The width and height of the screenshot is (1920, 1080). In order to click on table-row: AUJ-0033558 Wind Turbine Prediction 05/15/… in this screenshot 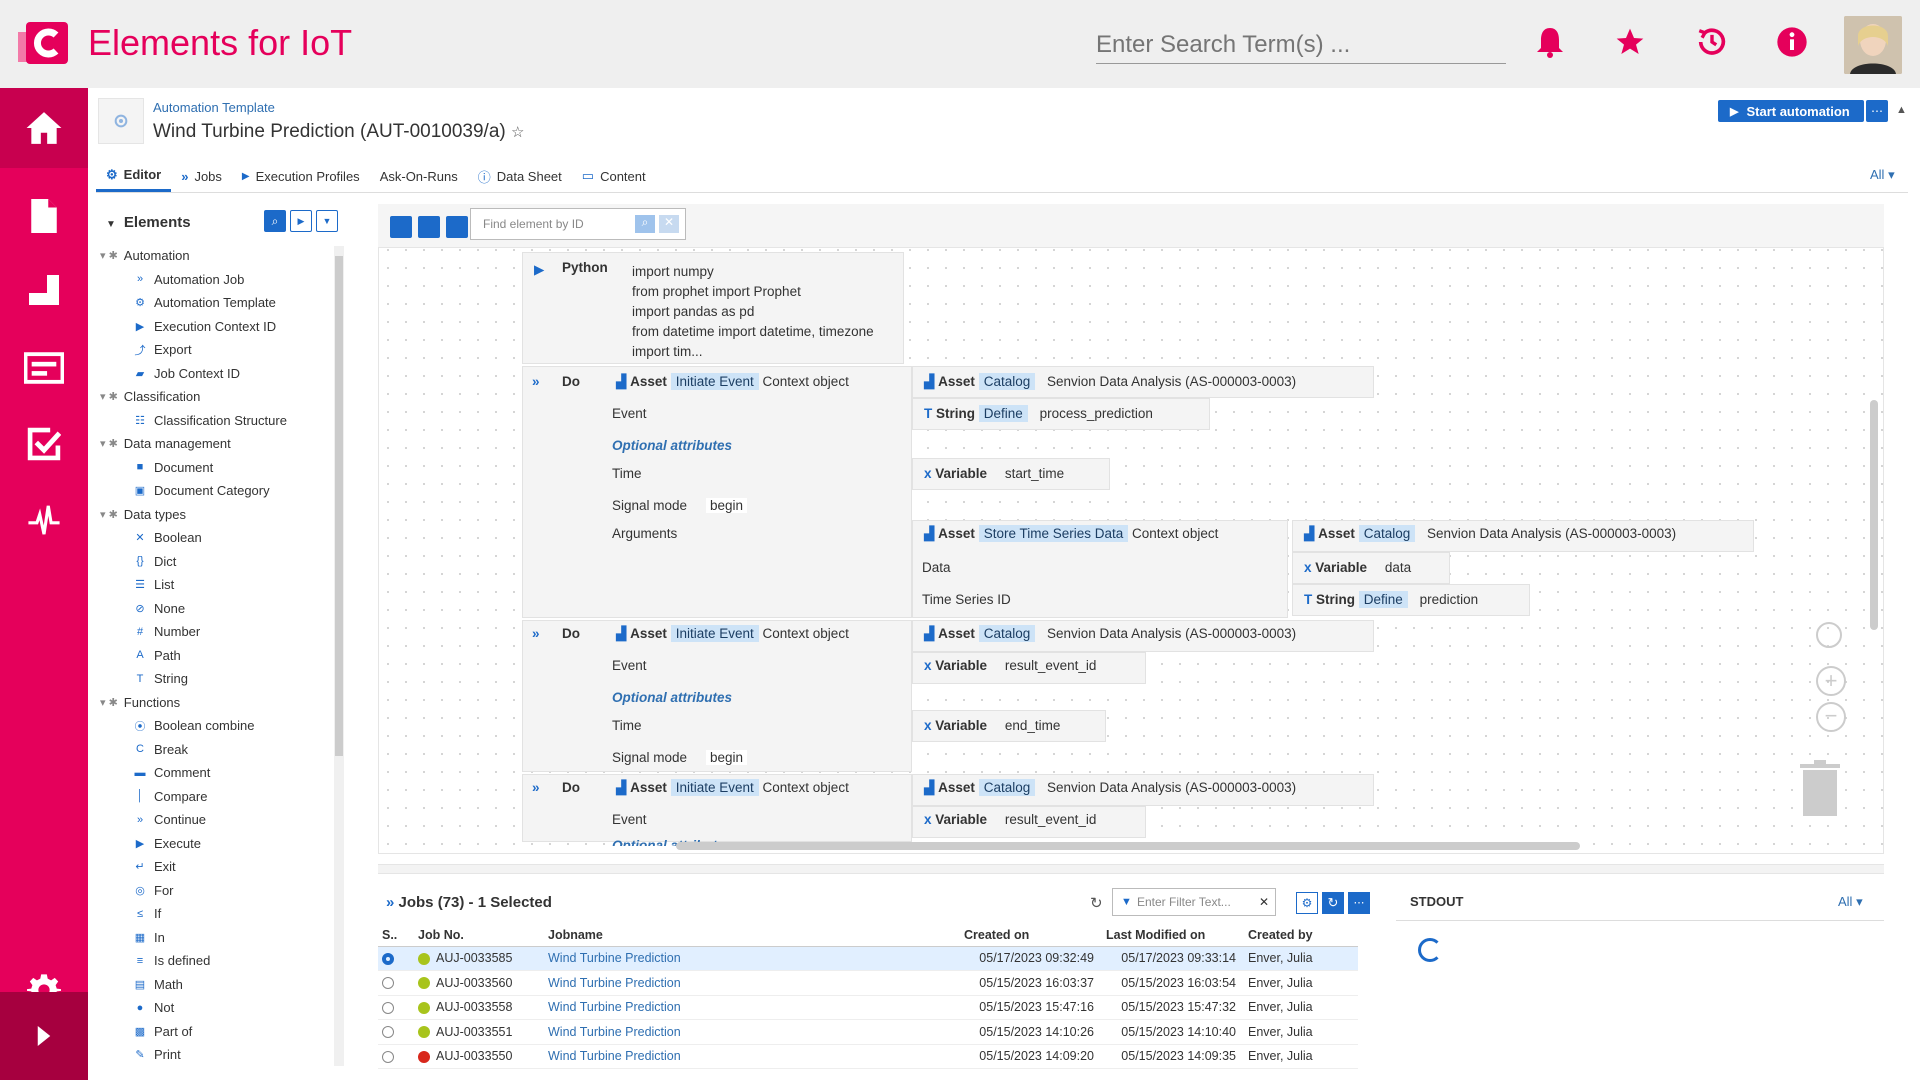, I will do `click(868, 1007)`.